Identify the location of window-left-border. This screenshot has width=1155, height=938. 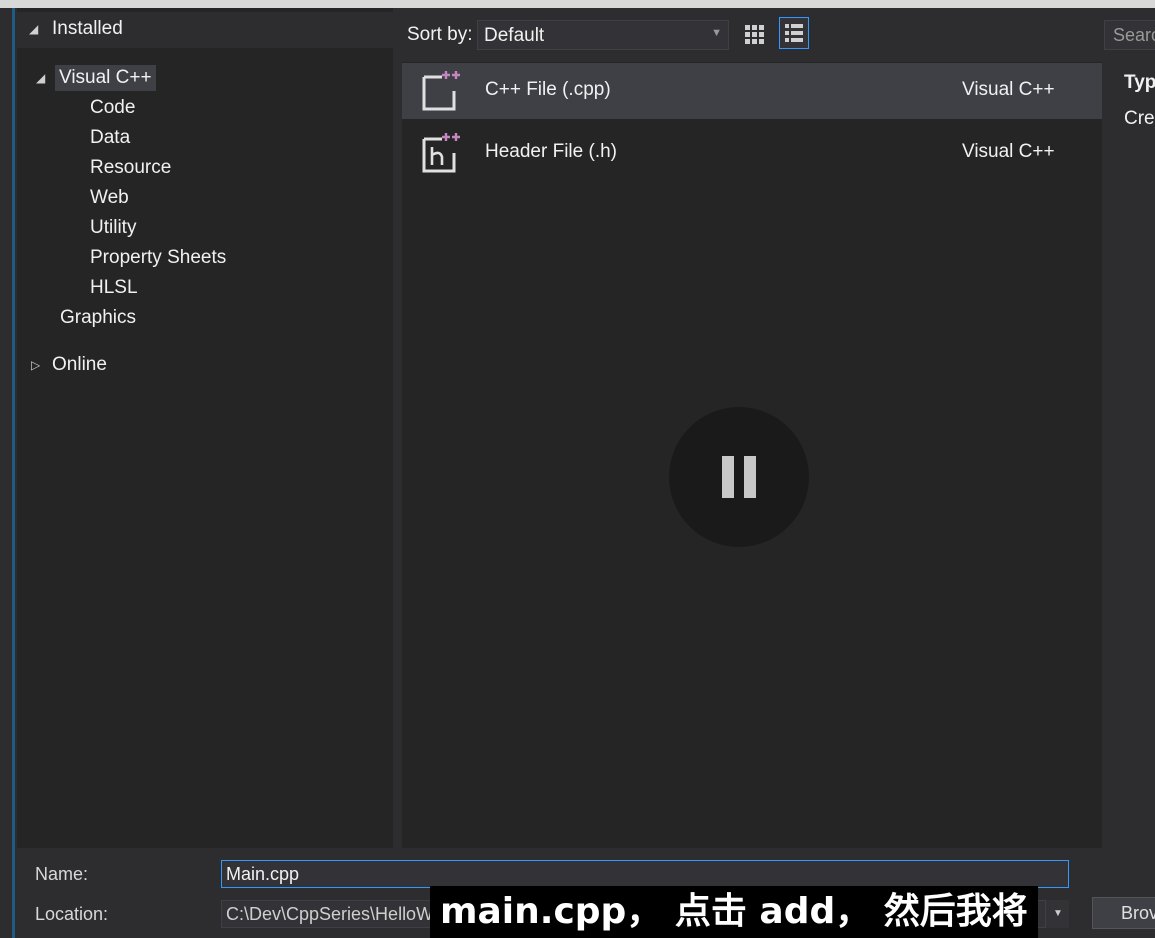
(13, 473).